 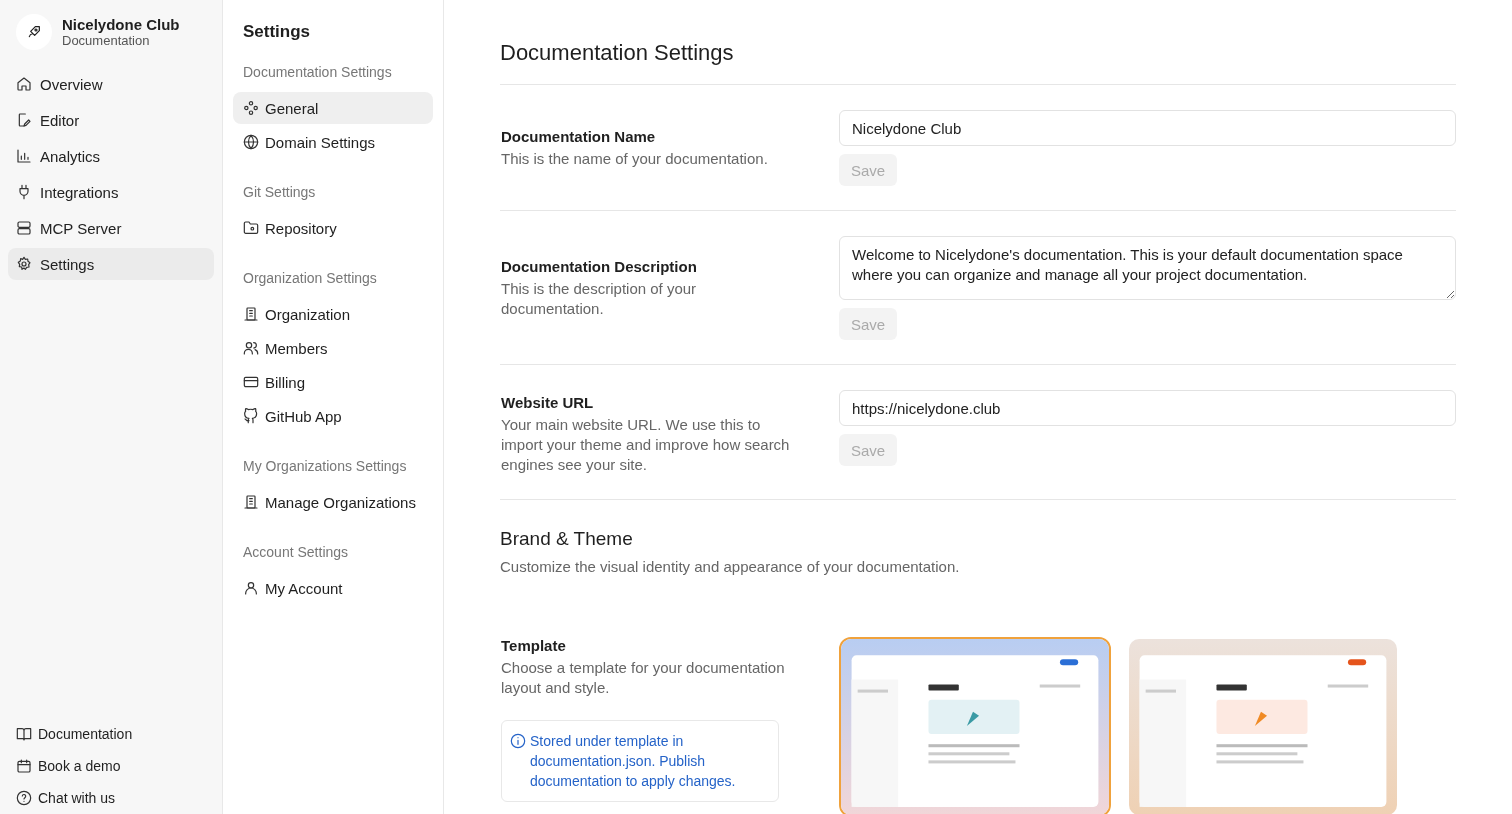 What do you see at coordinates (317, 72) in the screenshot?
I see `group-label: Documentation Settings` at bounding box center [317, 72].